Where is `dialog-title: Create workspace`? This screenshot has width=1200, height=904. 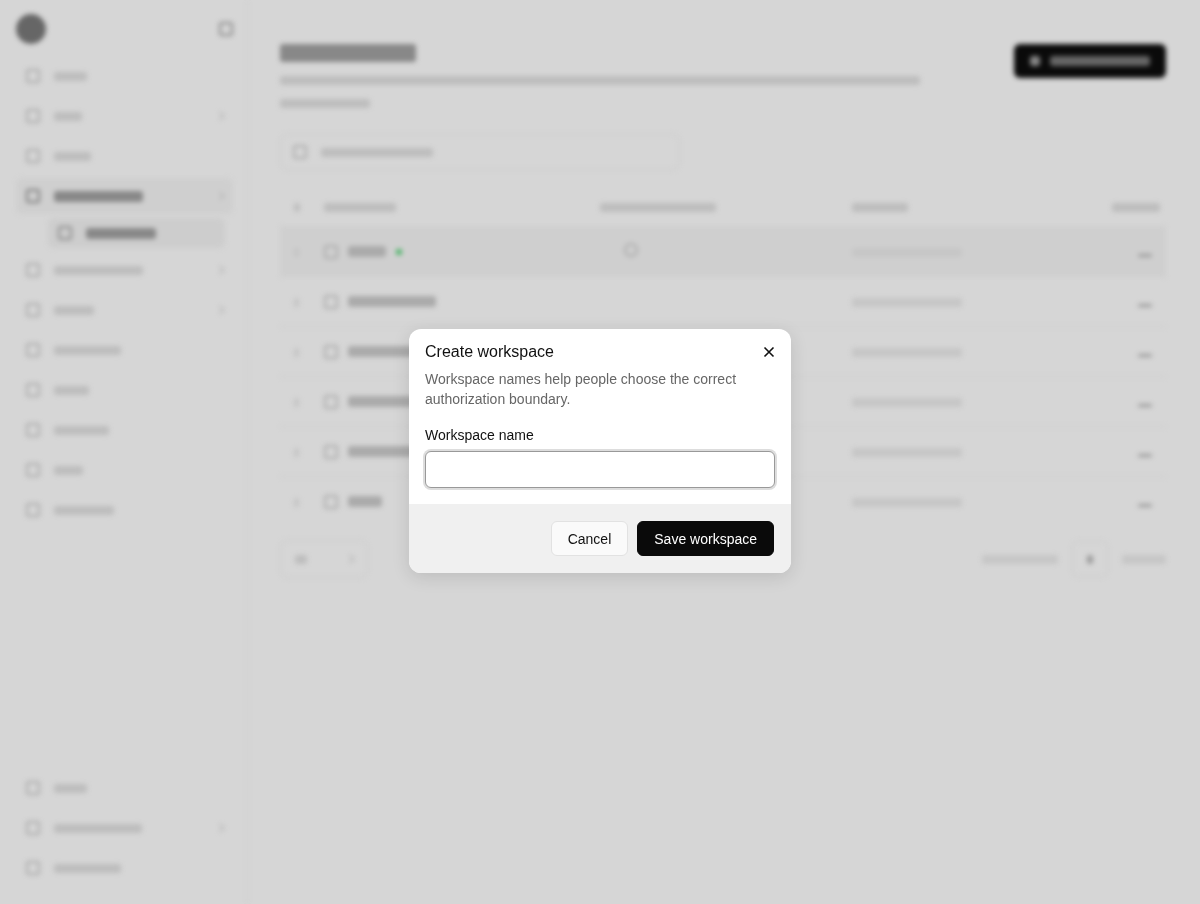 dialog-title: Create workspace is located at coordinates (489, 352).